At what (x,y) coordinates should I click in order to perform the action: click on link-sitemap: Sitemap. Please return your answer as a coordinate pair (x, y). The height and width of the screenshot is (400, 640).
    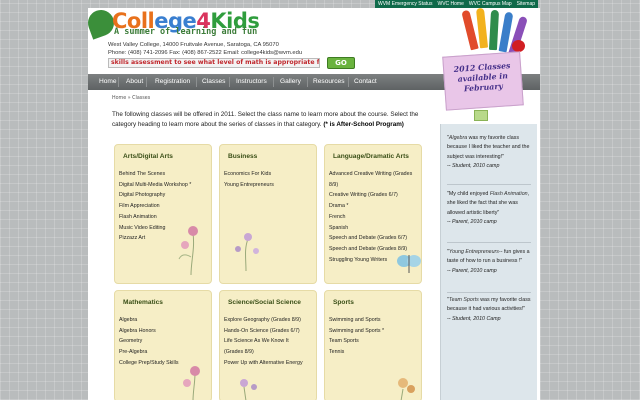
    Looking at the image, I should click on (526, 4).